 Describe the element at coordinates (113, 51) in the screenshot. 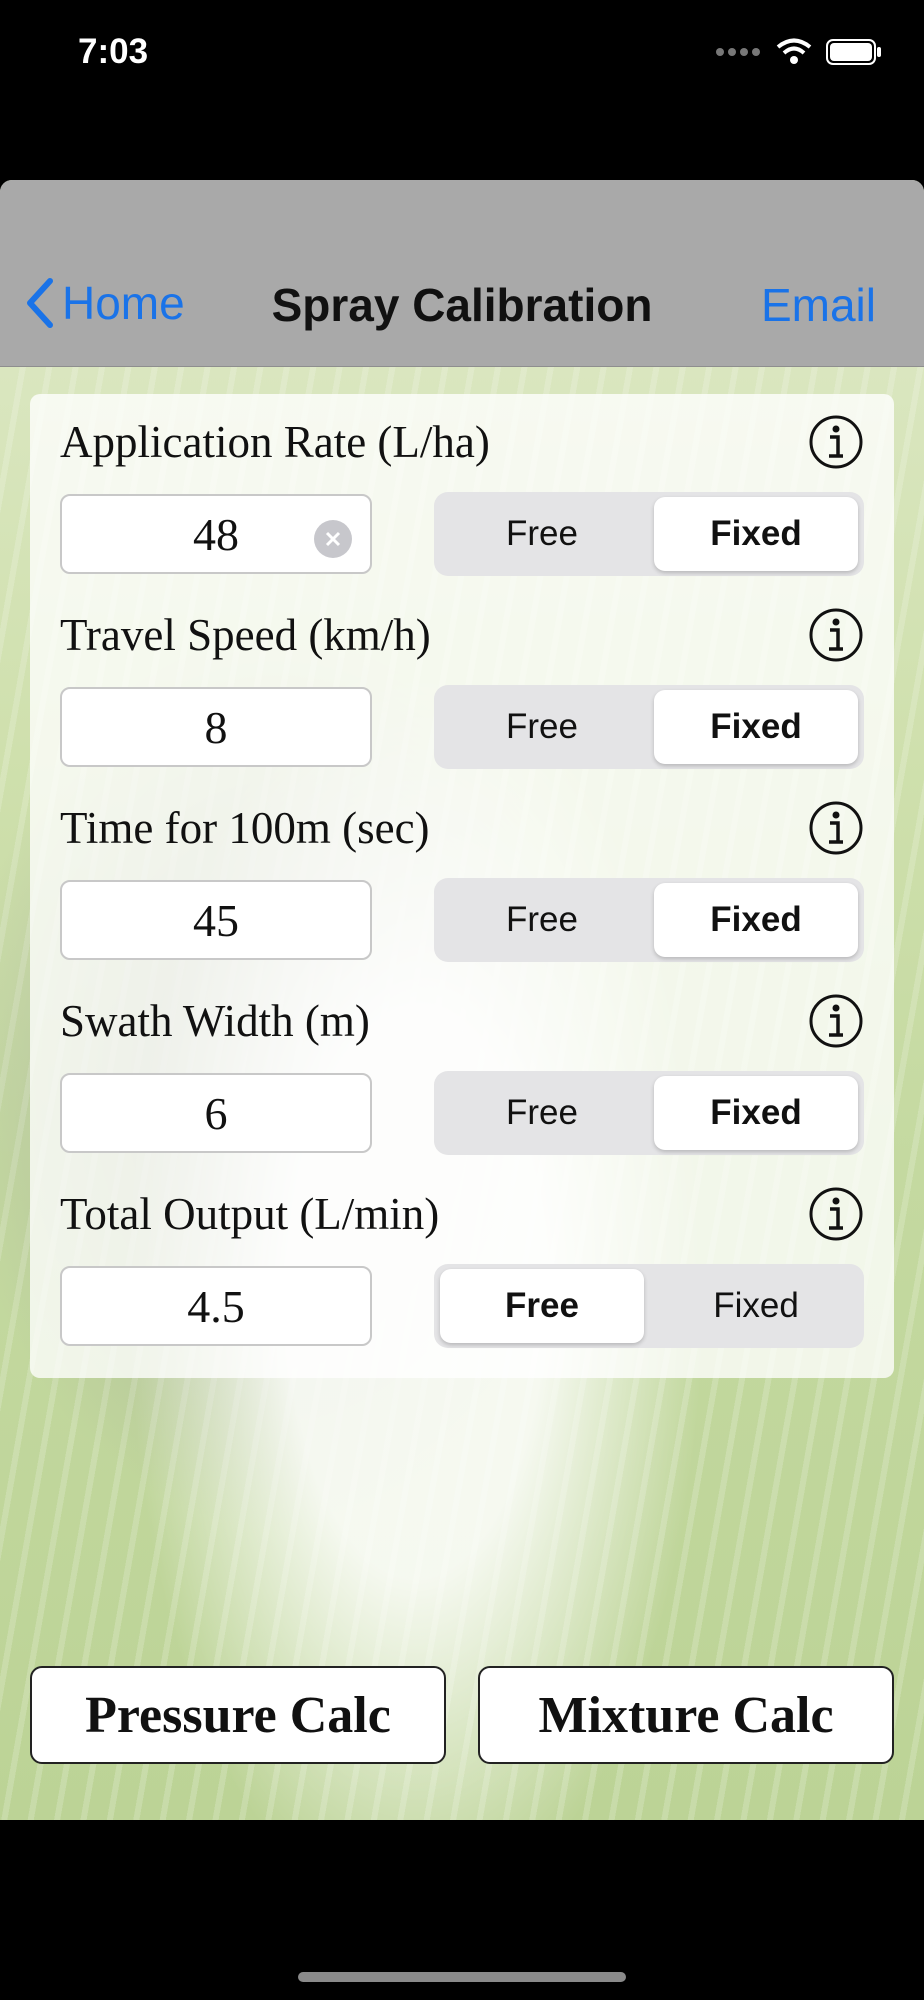

I see `status-time: 7:03` at that location.